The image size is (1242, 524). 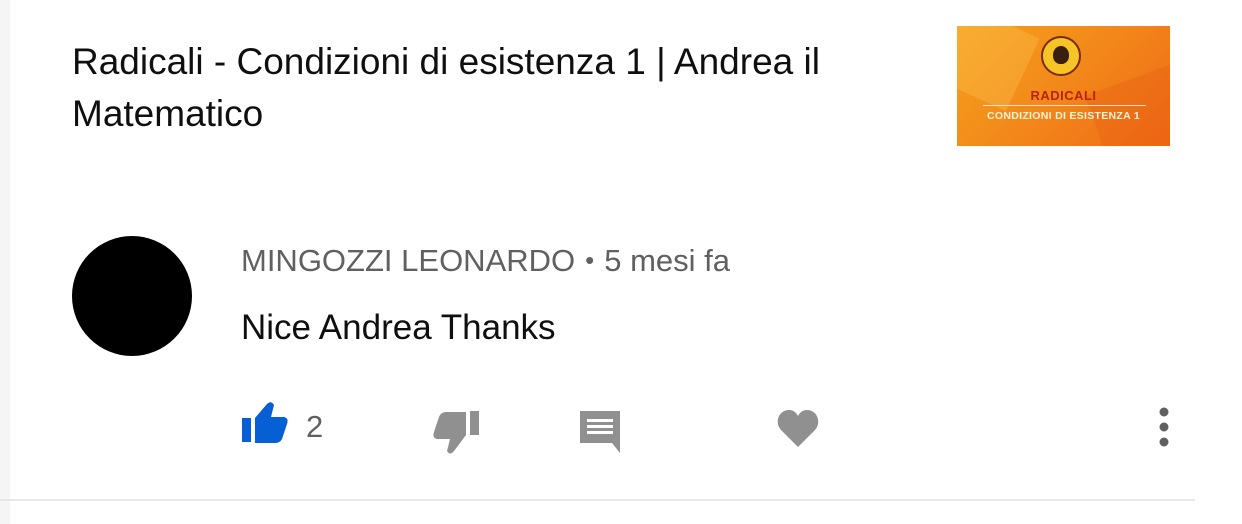 What do you see at coordinates (1063, 86) in the screenshot?
I see `video-thumbnail: RADICALI CONDIZIONI DI ESISTENZA 1` at bounding box center [1063, 86].